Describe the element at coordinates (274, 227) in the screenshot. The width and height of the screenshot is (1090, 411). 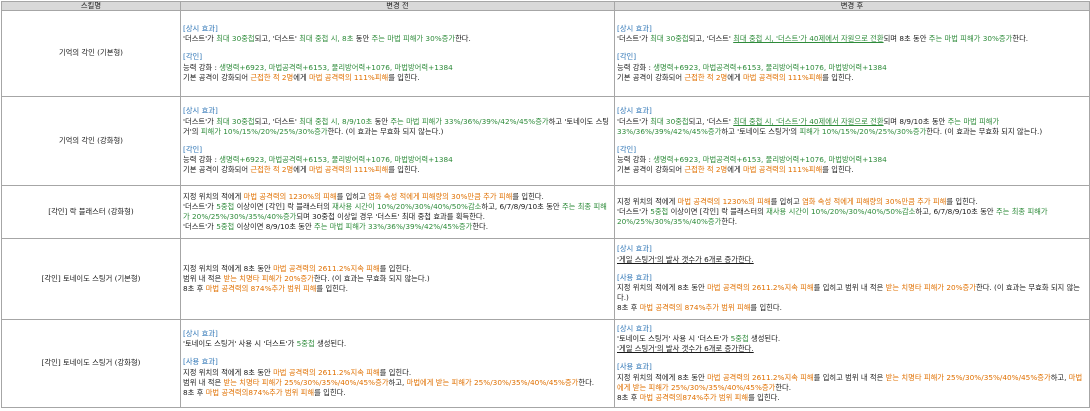
I see `text-run: 이상이면 8/9/10초 동안` at that location.